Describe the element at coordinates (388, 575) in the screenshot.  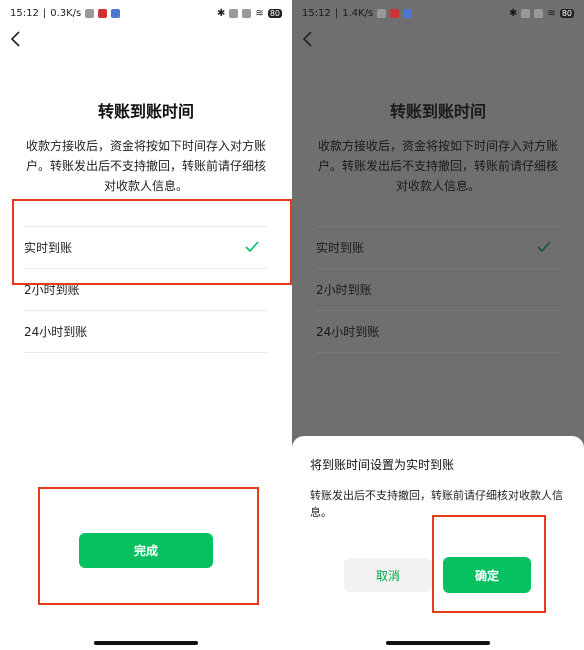
I see `cancel-button: 取消` at that location.